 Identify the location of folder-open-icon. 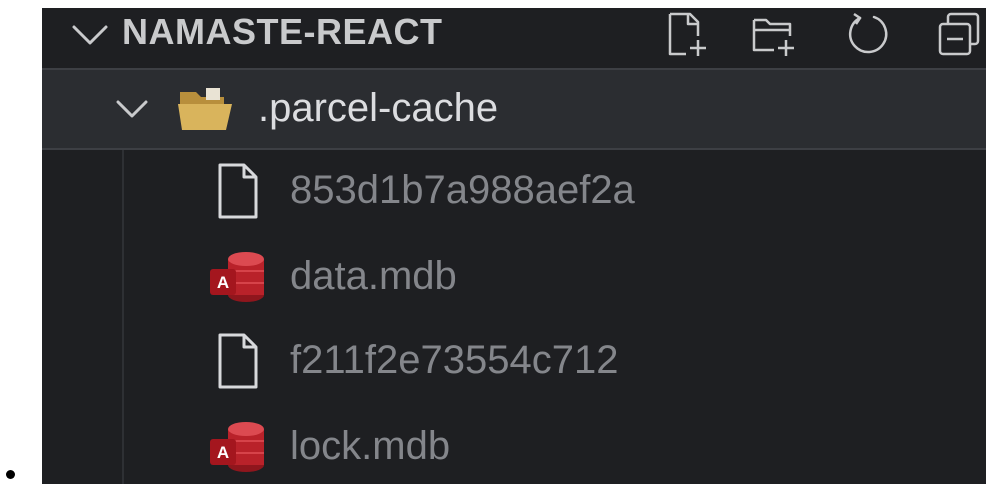
(205, 109).